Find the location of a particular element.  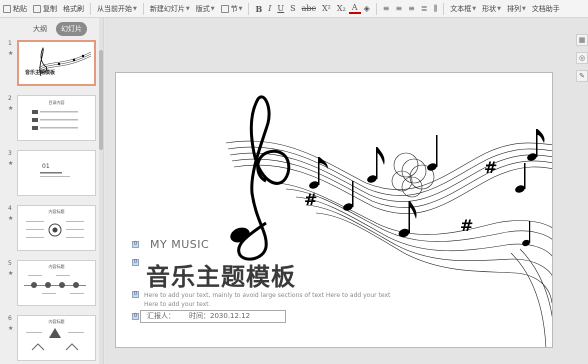

thumbnail-content-lines is located at coordinates (55, 174).